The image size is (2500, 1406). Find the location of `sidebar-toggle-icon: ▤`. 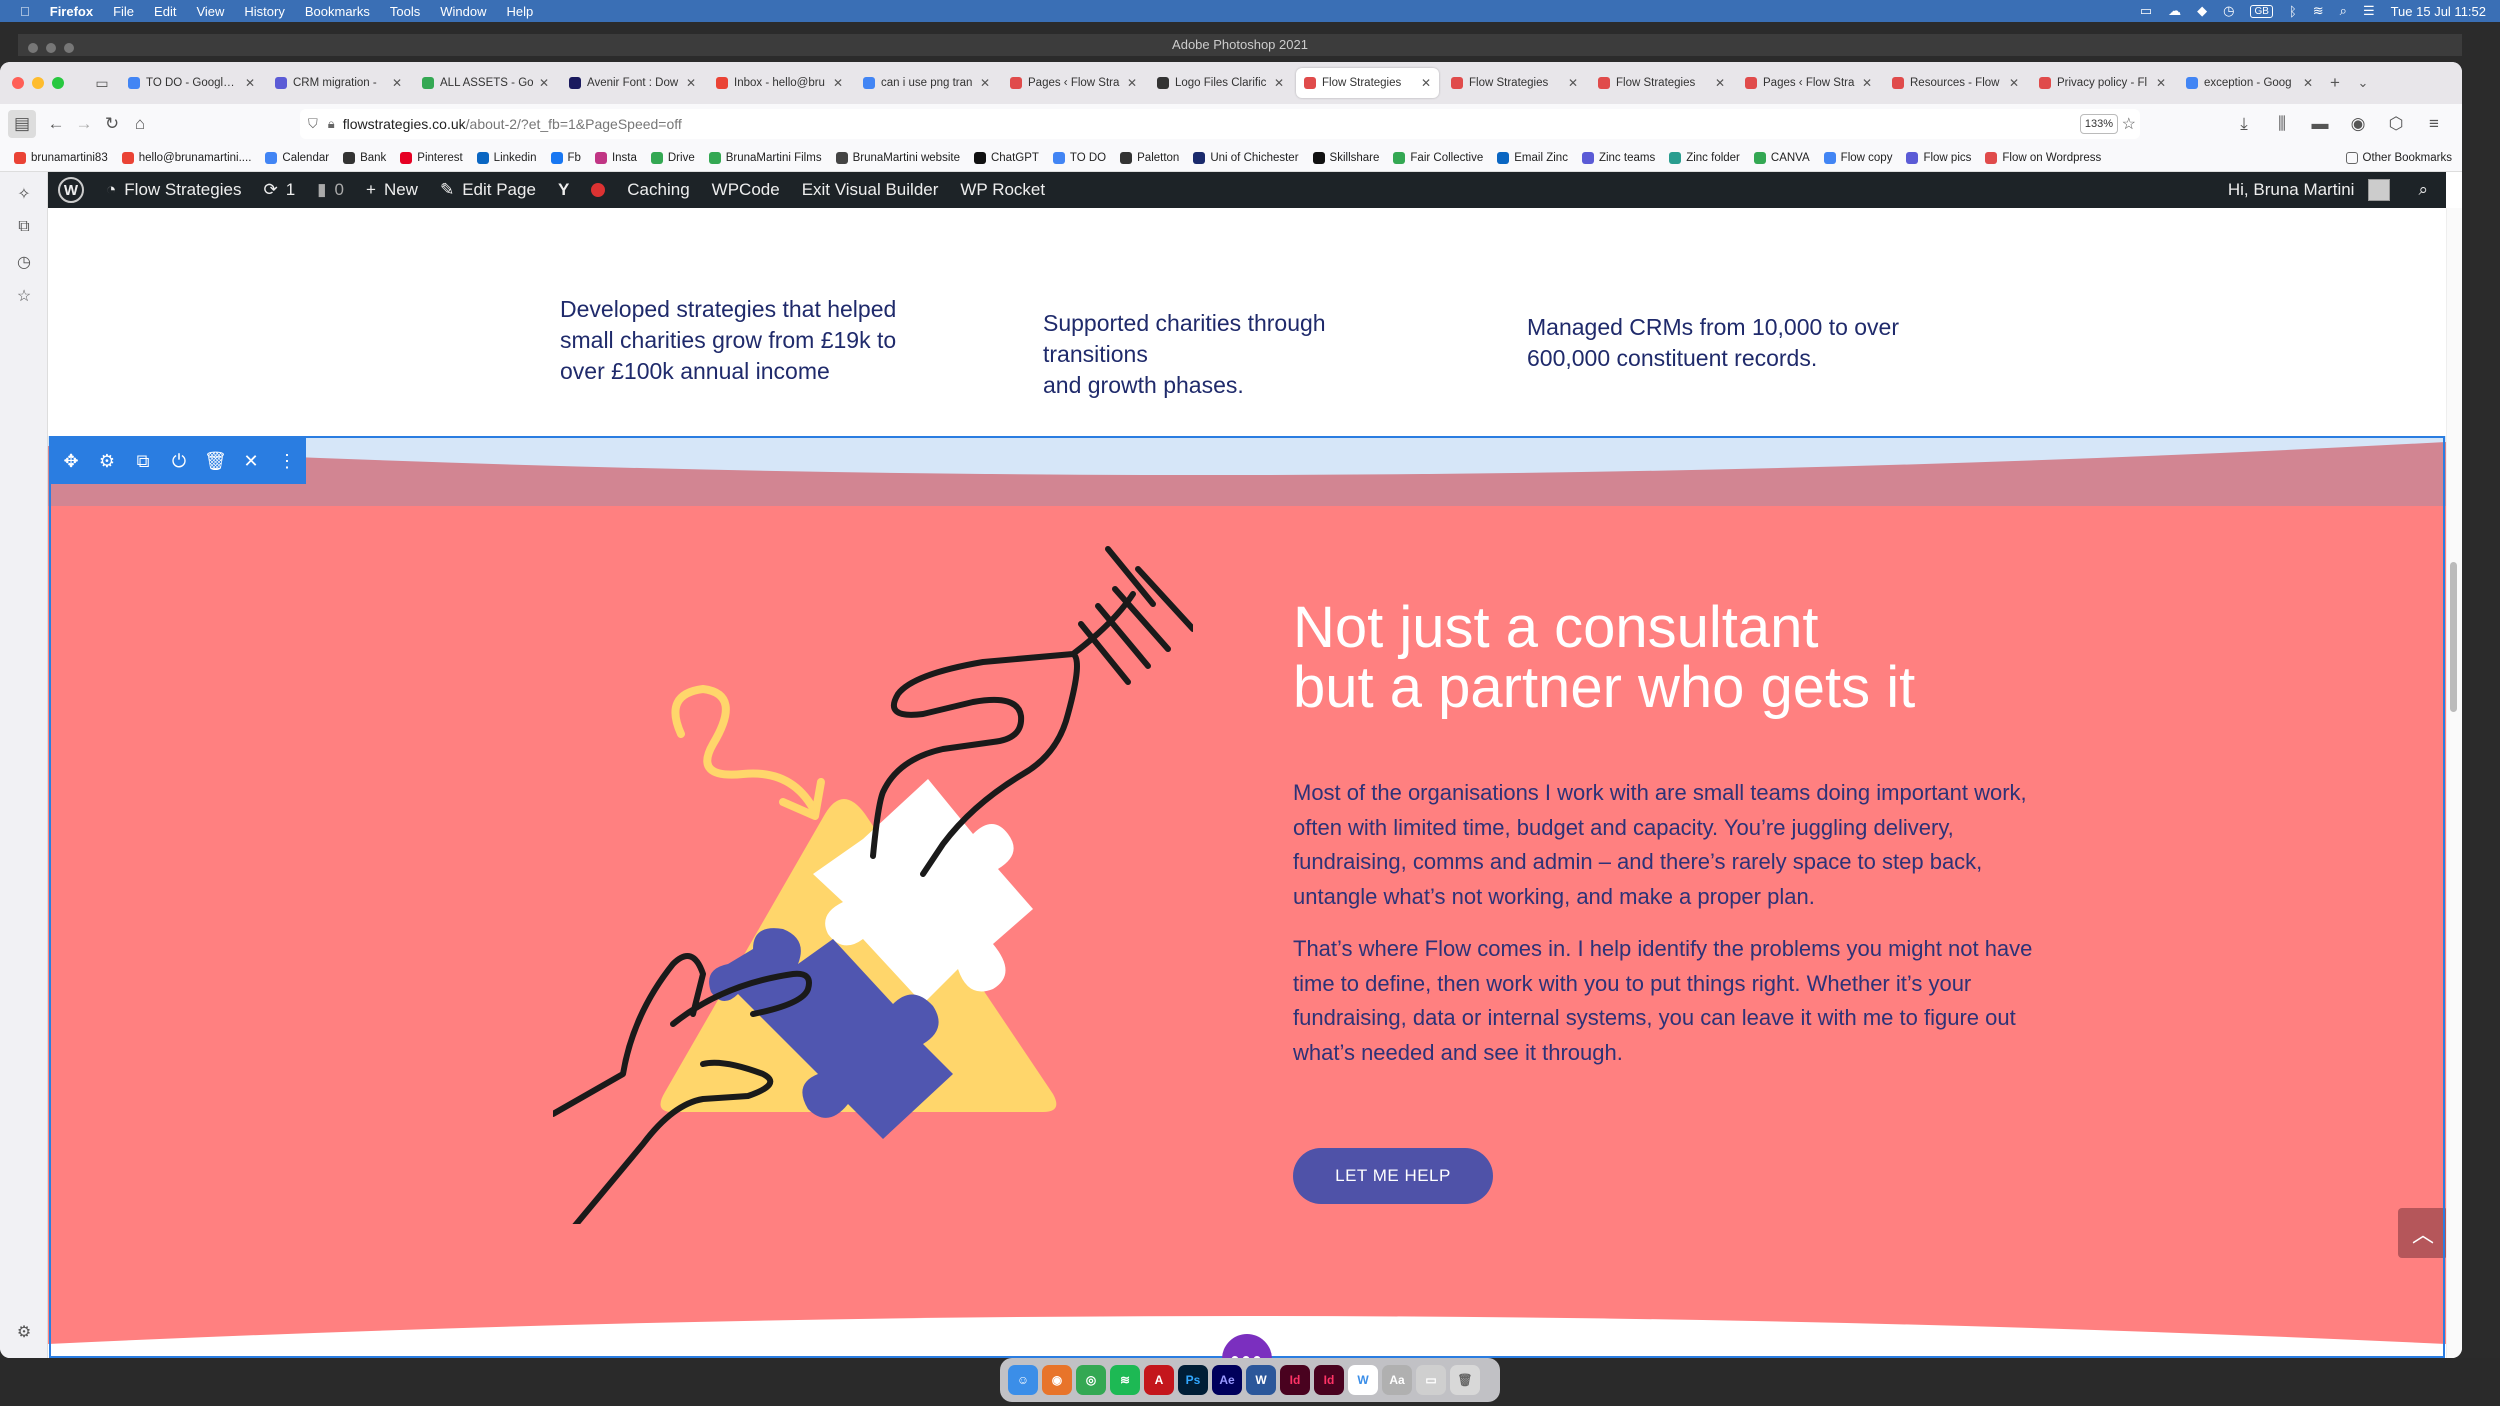

sidebar-toggle-icon: ▤ is located at coordinates (22, 124).